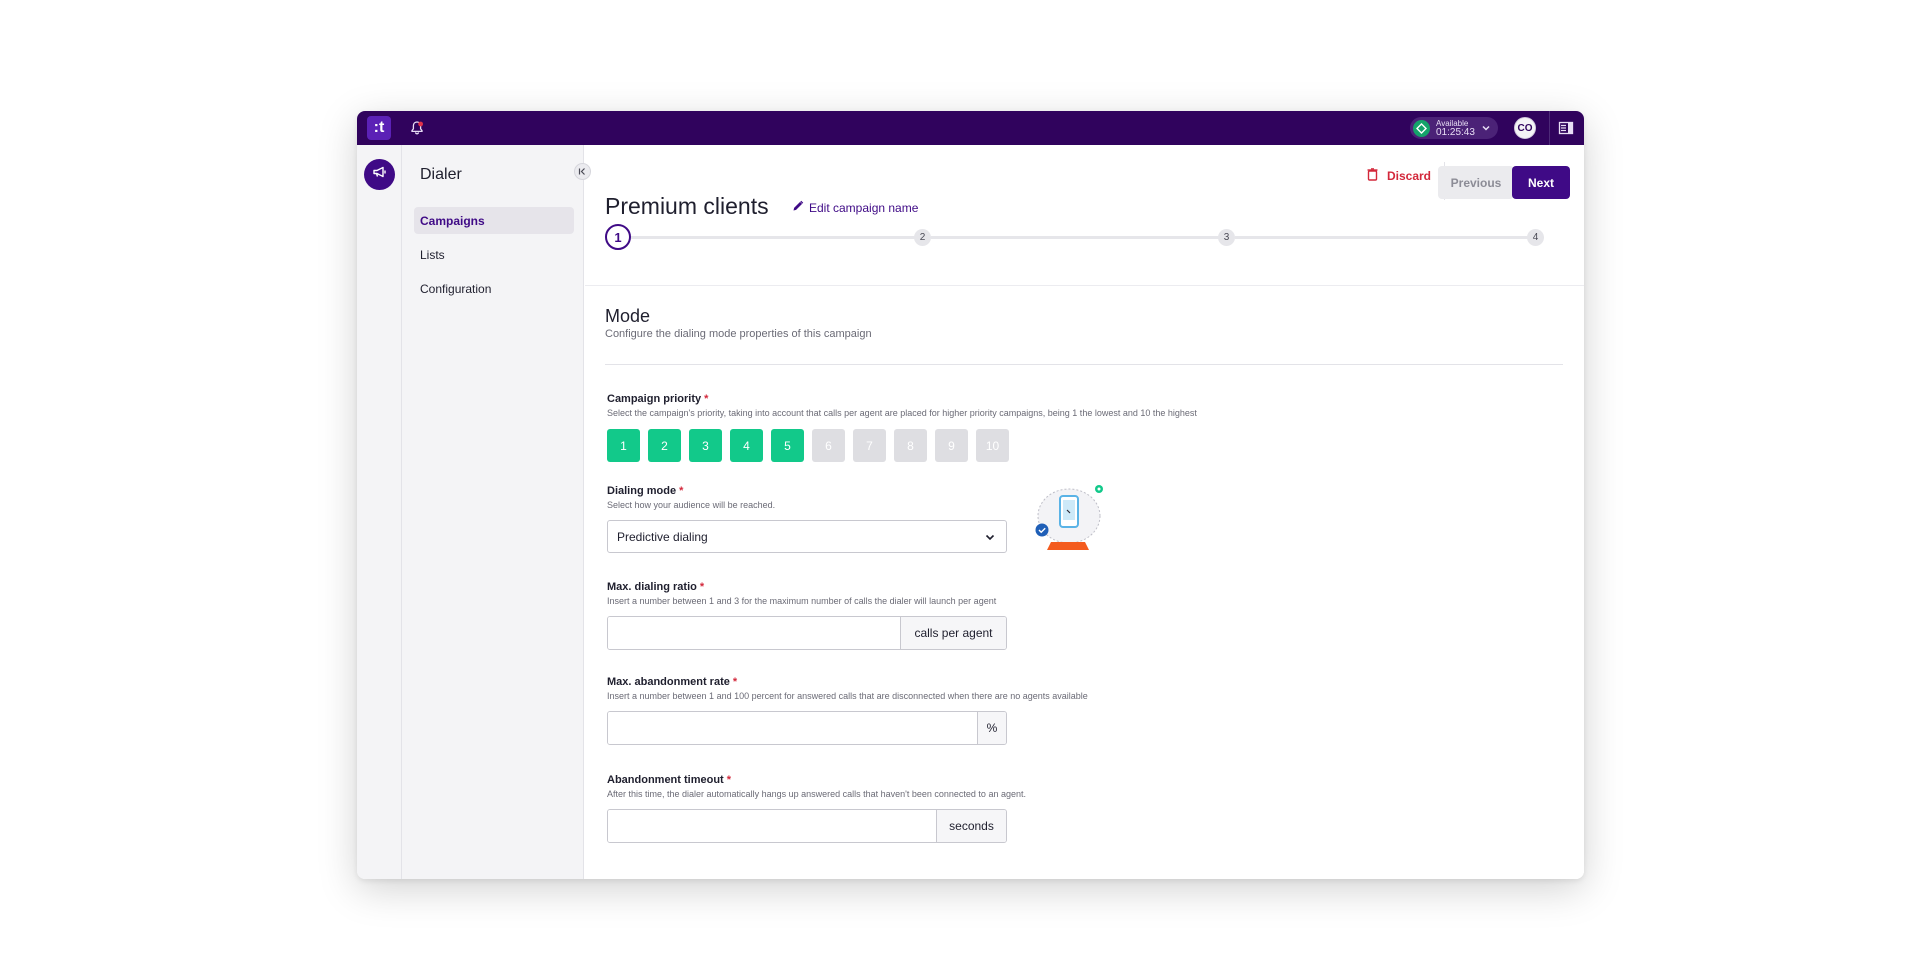 The height and width of the screenshot is (977, 1920). Describe the element at coordinates (1549, 128) in the screenshot. I see `topbar-divider` at that location.